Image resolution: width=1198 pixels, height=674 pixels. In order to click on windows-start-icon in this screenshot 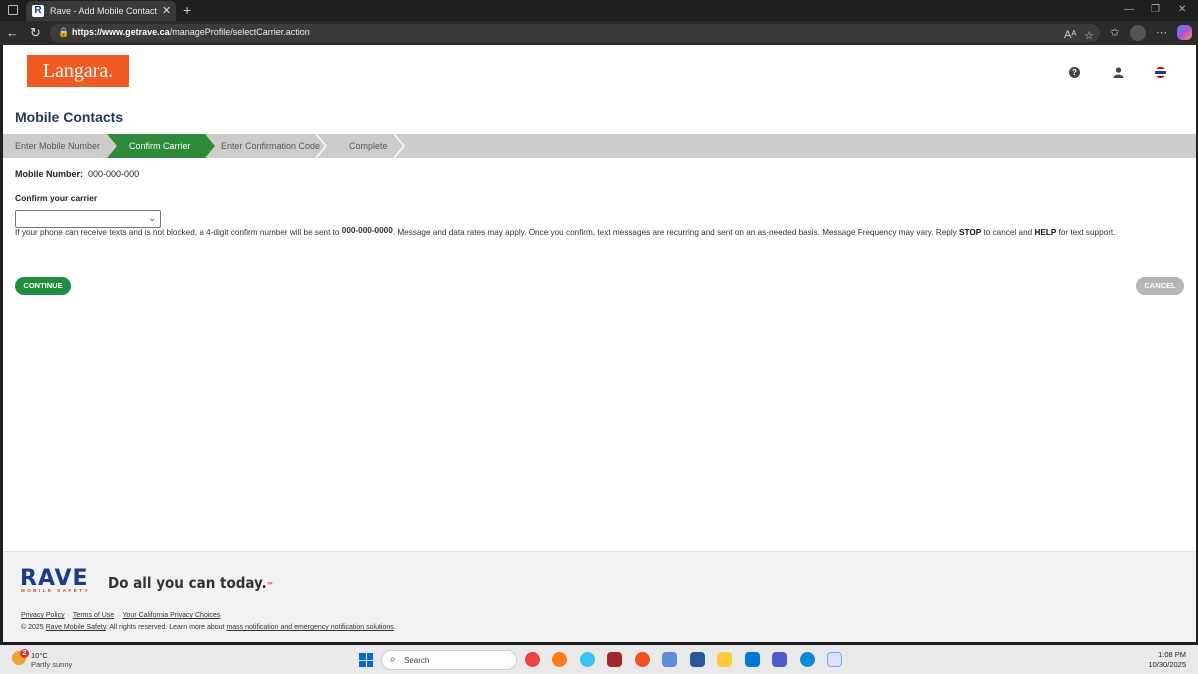, I will do `click(366, 660)`.